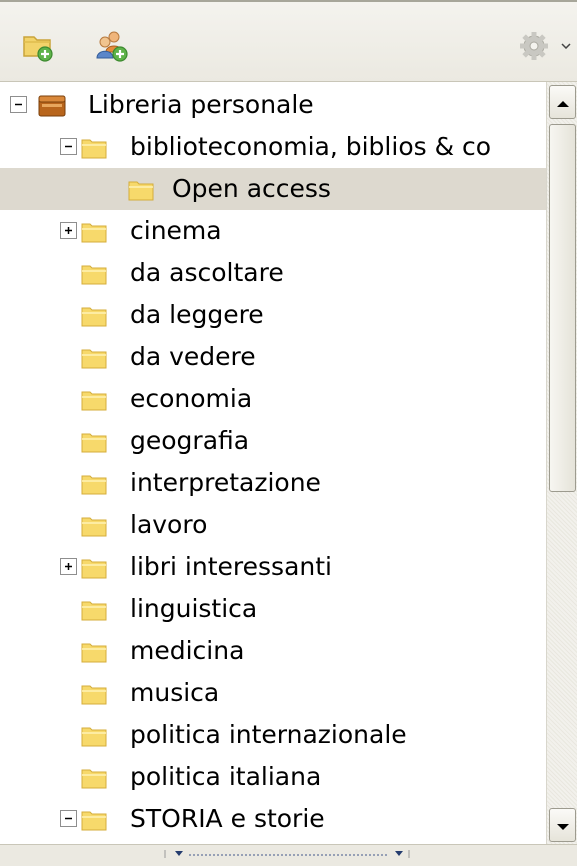 This screenshot has height=866, width=577. I want to click on pane-splitter, so click(288, 855).